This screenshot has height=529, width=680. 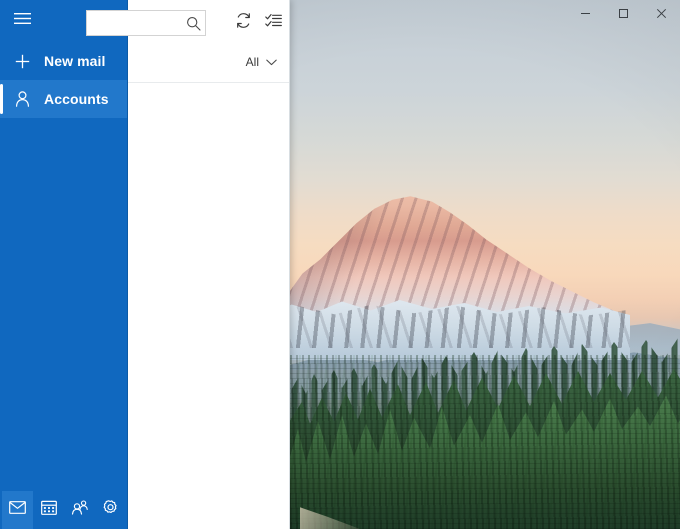 What do you see at coordinates (252, 62) in the screenshot?
I see `filter-label: All` at bounding box center [252, 62].